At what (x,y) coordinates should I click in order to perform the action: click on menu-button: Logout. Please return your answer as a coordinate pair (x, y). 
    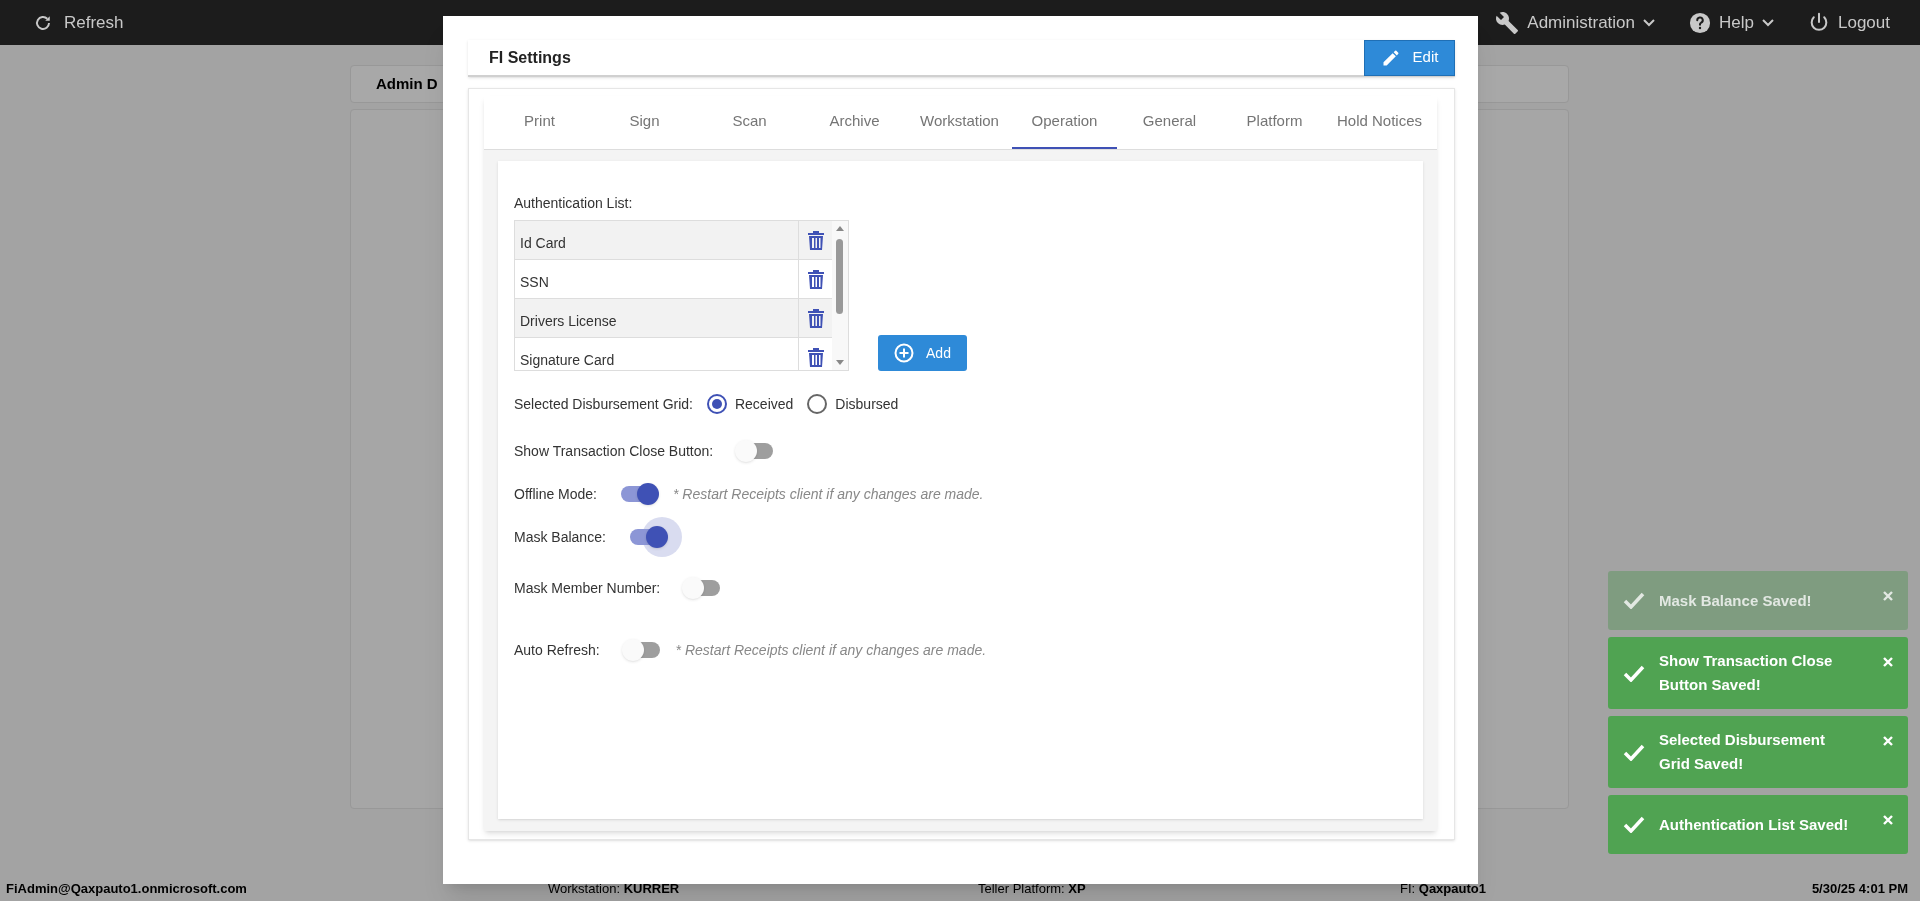
    Looking at the image, I should click on (1849, 22).